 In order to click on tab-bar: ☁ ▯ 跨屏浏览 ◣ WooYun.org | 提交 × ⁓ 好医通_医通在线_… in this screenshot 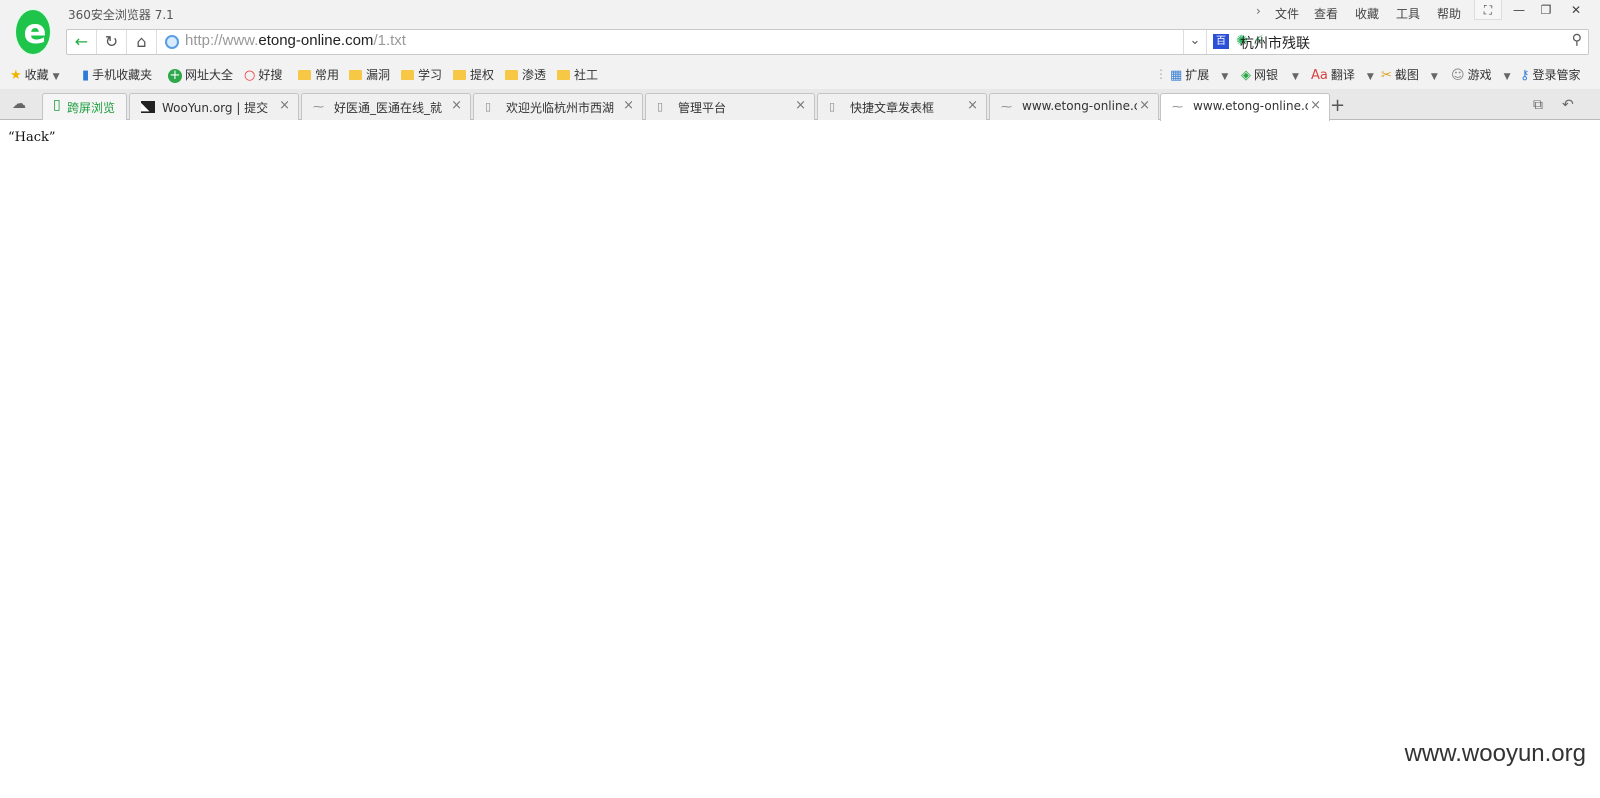, I will do `click(800, 105)`.